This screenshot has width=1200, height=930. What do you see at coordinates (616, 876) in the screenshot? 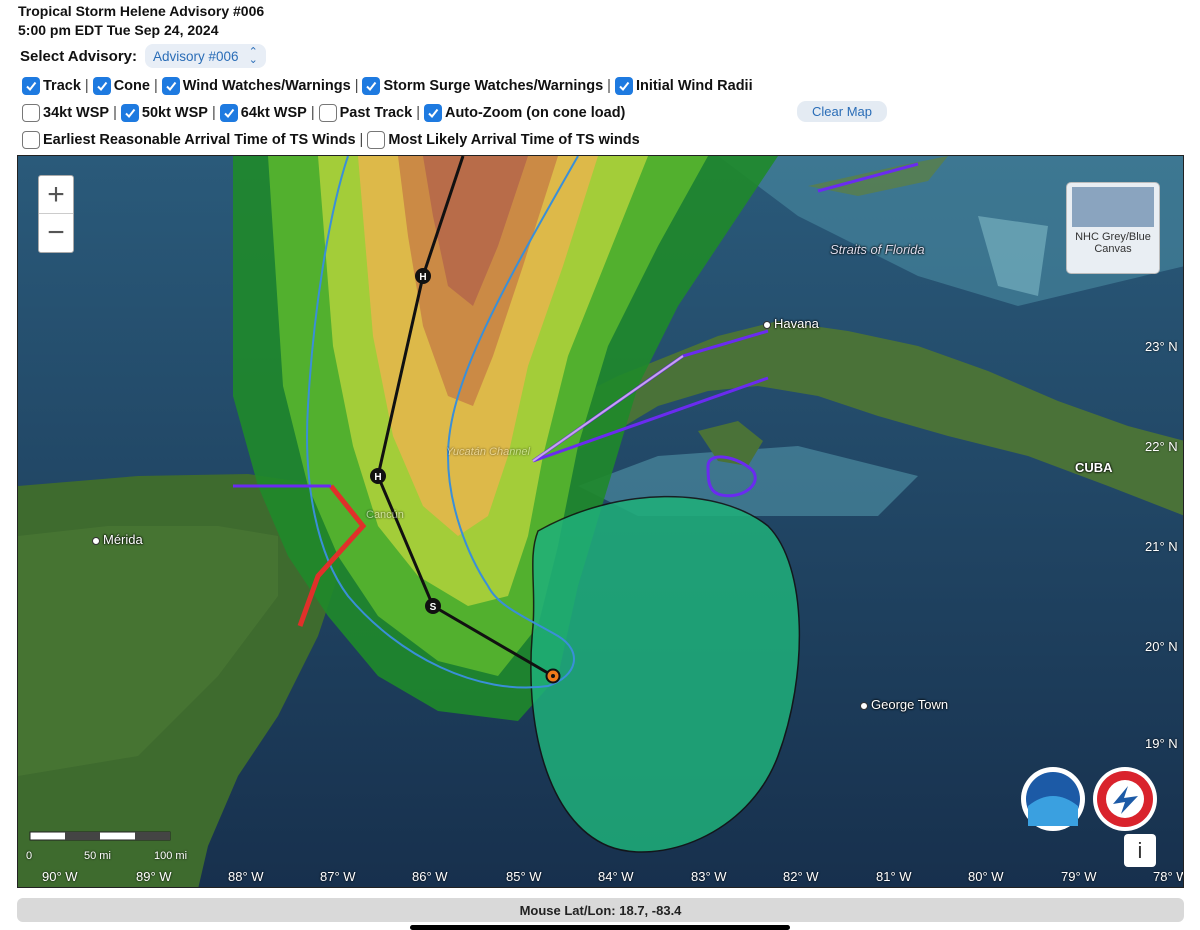
I see `lon-label-84: 84° W` at bounding box center [616, 876].